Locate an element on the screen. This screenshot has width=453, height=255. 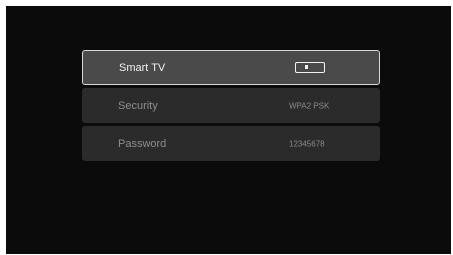
security-value: WPA2 PSK is located at coordinates (309, 105).